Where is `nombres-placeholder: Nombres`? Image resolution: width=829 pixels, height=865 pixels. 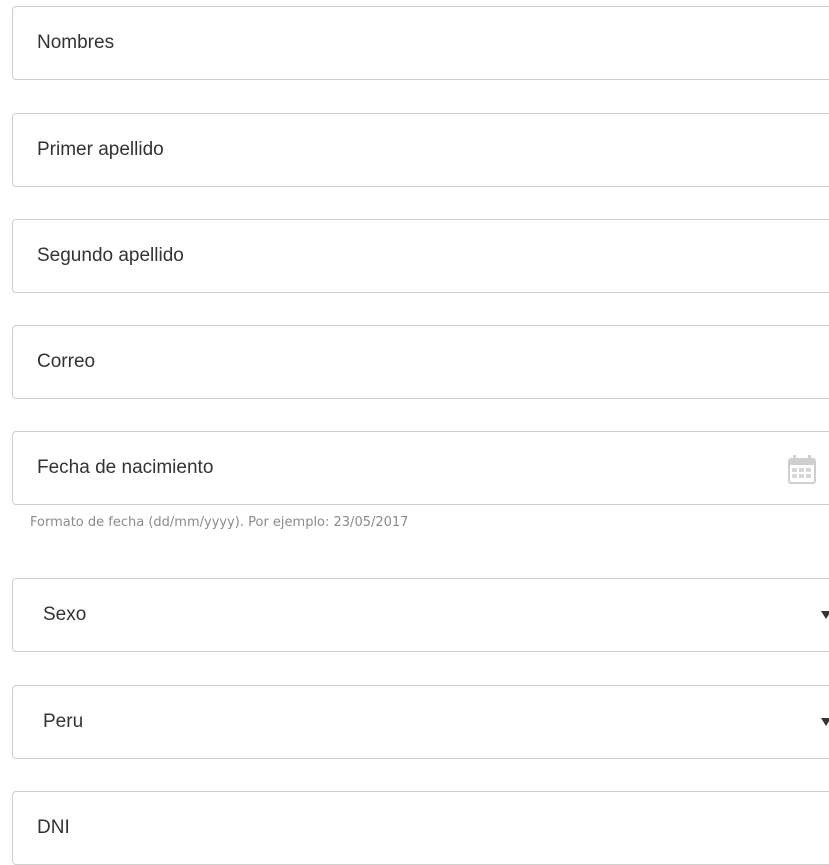 nombres-placeholder: Nombres is located at coordinates (76, 42).